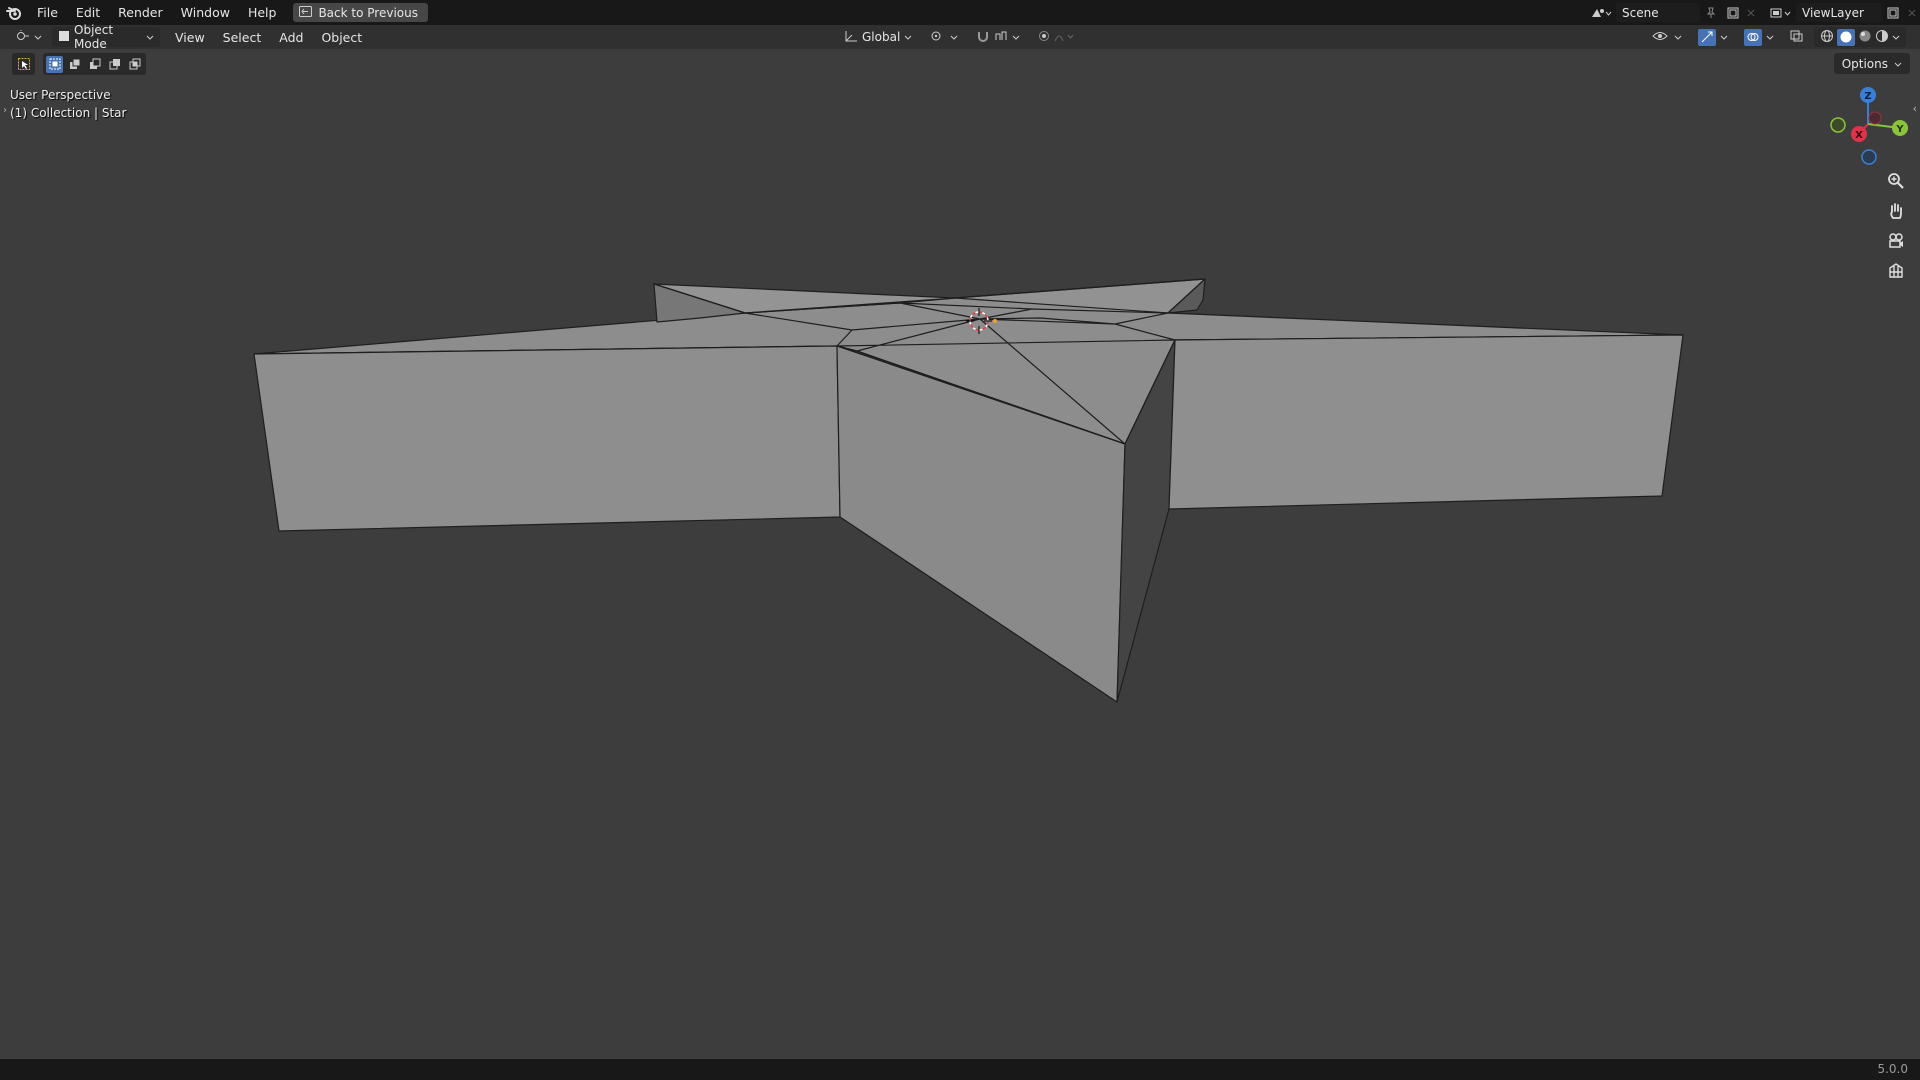 The height and width of the screenshot is (1080, 1920). Describe the element at coordinates (88, 12) in the screenshot. I see `menu-edit: Edit` at that location.